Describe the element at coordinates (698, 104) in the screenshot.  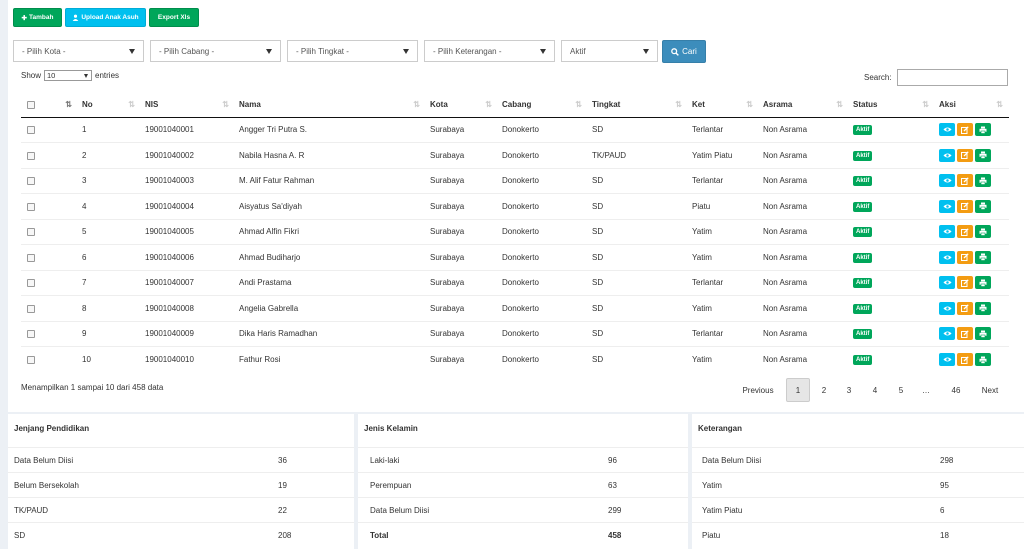
I see `header-label: Ket` at that location.